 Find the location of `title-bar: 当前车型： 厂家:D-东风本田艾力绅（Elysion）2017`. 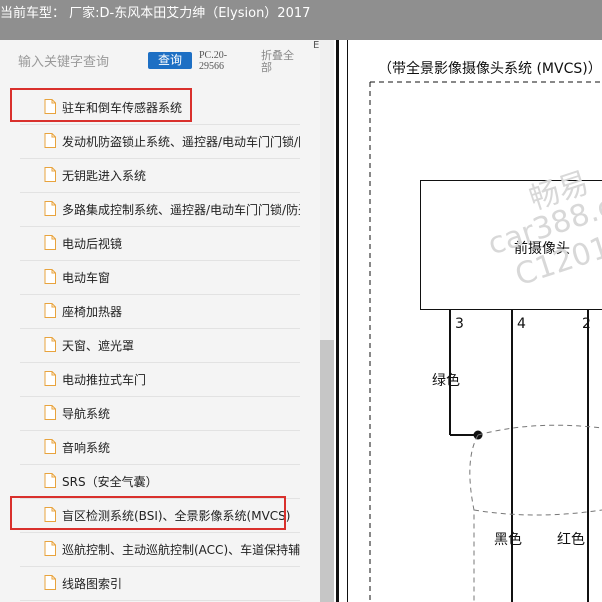

title-bar: 当前车型： 厂家:D-东风本田艾力绅（Elysion）2017 is located at coordinates (301, 20).